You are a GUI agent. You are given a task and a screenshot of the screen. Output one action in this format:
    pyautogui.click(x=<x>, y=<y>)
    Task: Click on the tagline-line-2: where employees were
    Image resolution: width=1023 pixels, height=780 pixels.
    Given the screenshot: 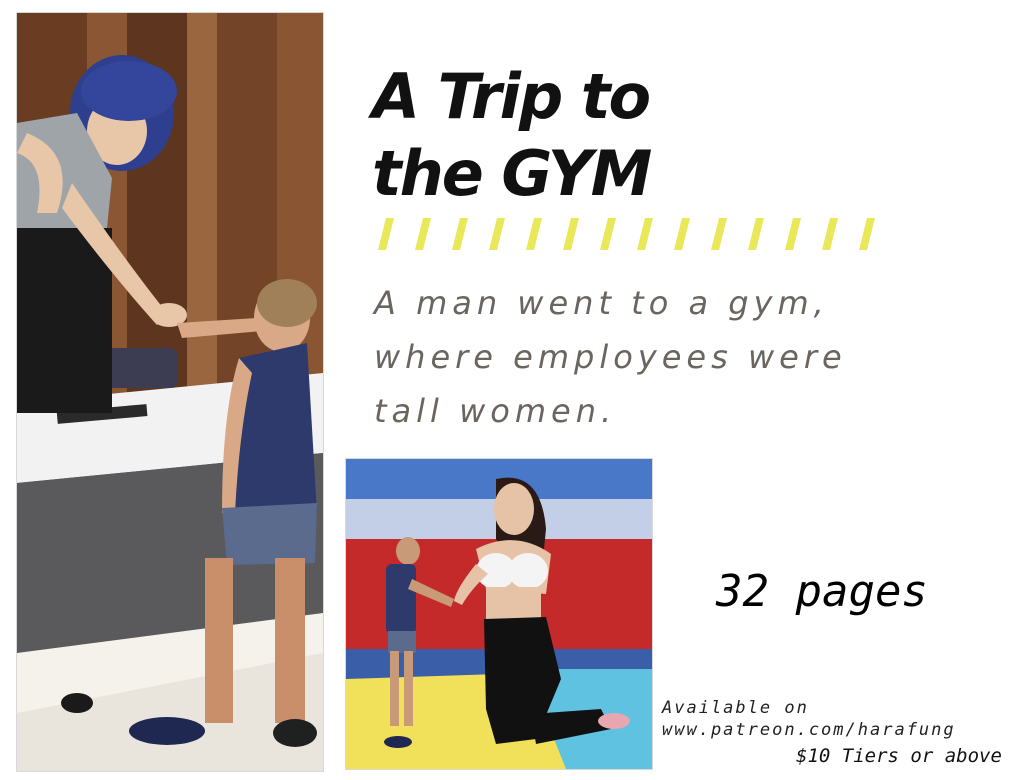 What is the action you would take?
    pyautogui.click(x=610, y=357)
    